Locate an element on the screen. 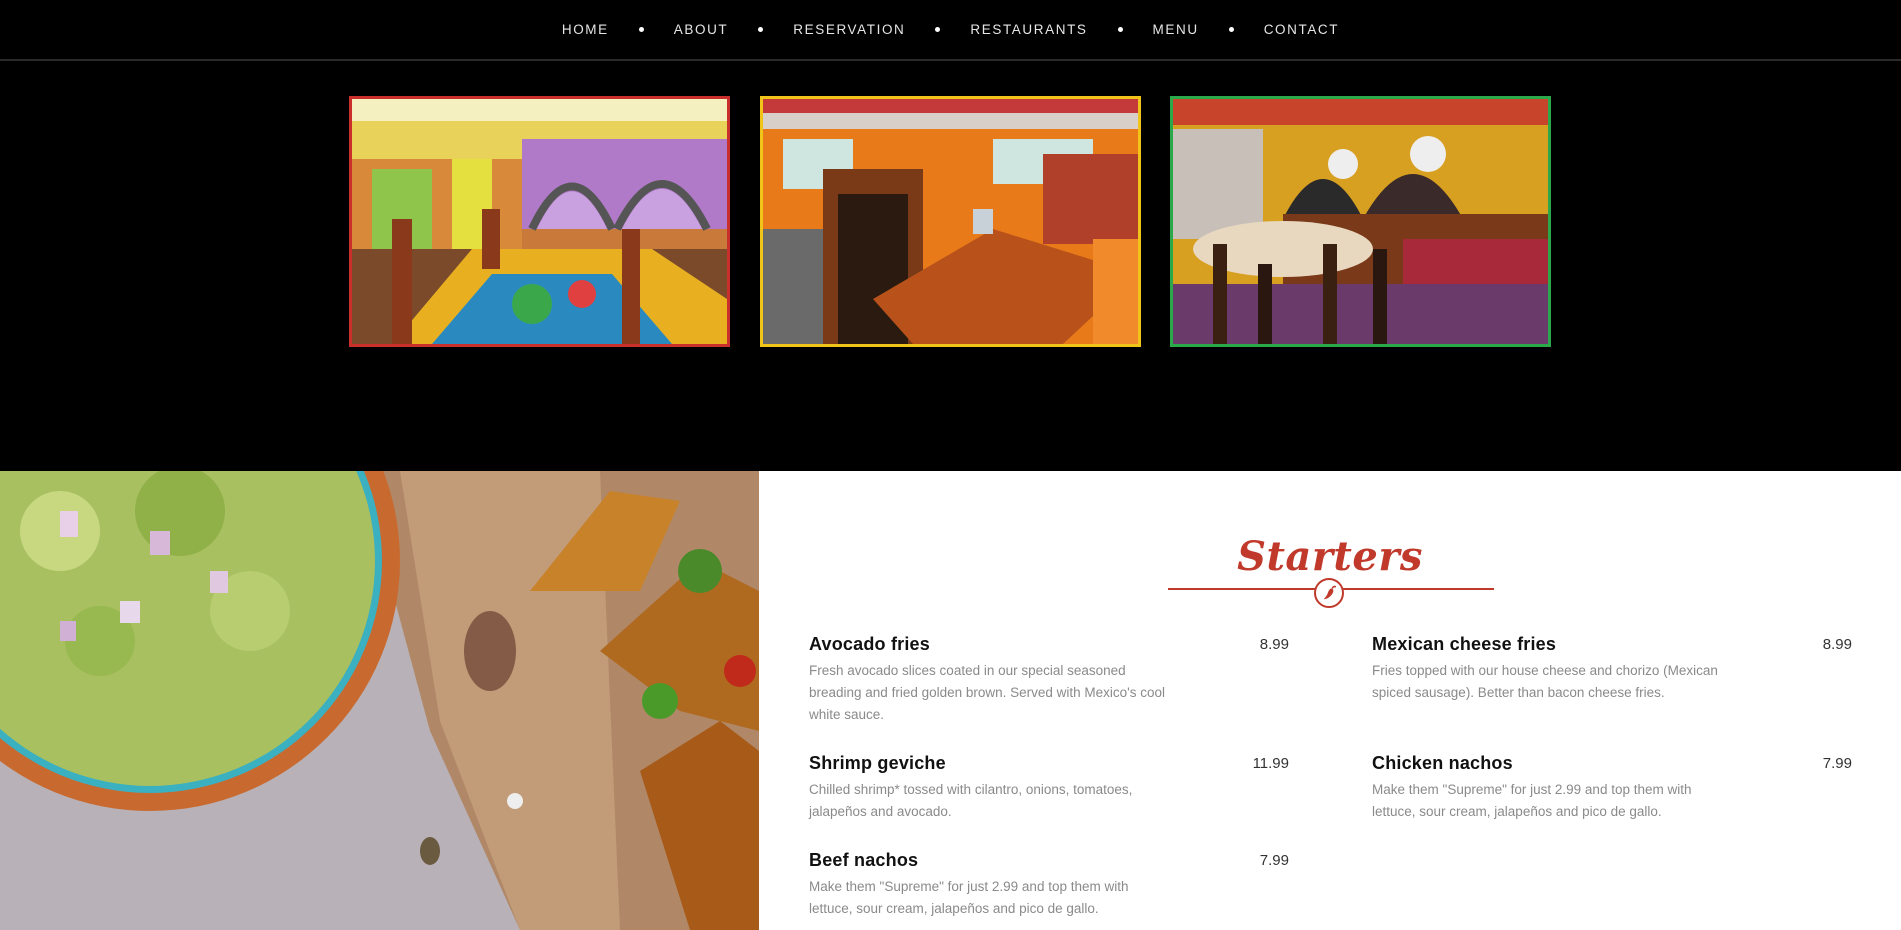 Image resolution: width=1901 pixels, height=930 pixels. item-name: Avocado fries is located at coordinates (869, 644).